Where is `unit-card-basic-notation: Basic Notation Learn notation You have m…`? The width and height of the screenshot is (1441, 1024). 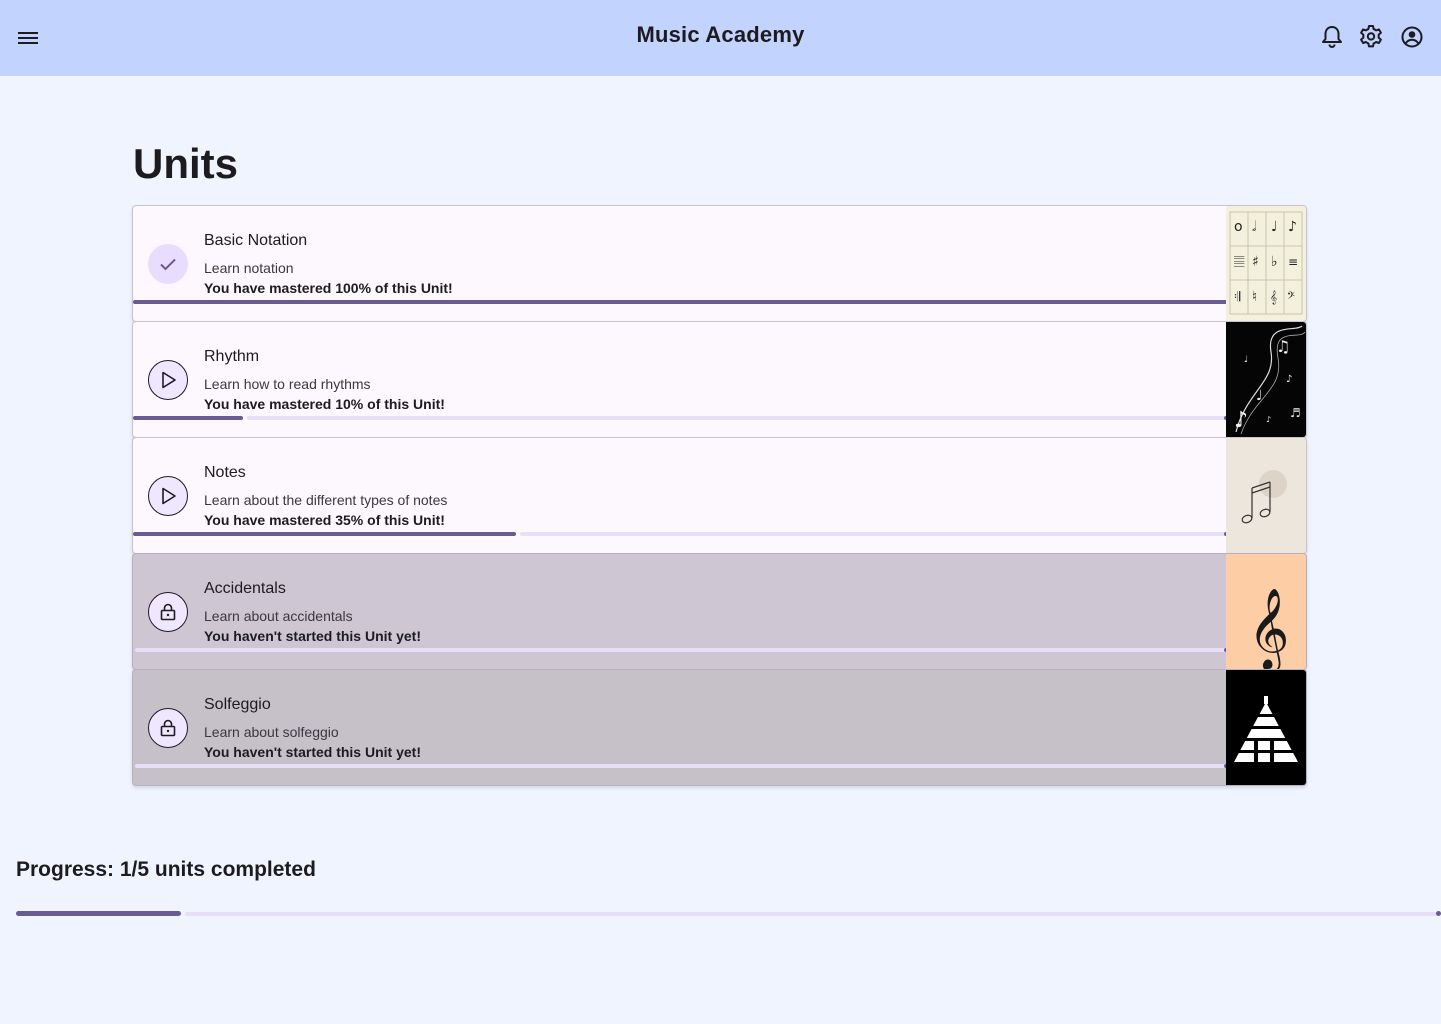
unit-card-basic-notation: Basic Notation Learn notation You have m… is located at coordinates (719, 263).